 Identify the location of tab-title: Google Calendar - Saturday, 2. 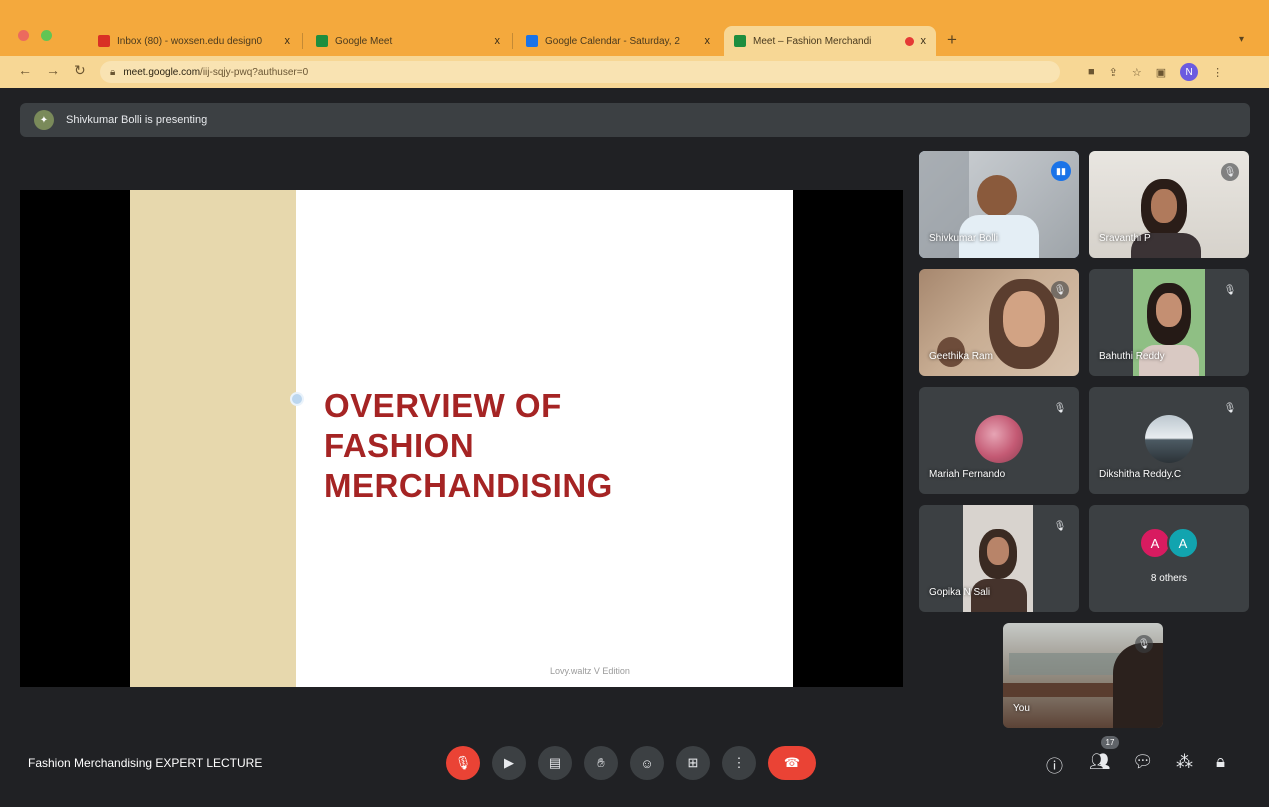
(612, 41).